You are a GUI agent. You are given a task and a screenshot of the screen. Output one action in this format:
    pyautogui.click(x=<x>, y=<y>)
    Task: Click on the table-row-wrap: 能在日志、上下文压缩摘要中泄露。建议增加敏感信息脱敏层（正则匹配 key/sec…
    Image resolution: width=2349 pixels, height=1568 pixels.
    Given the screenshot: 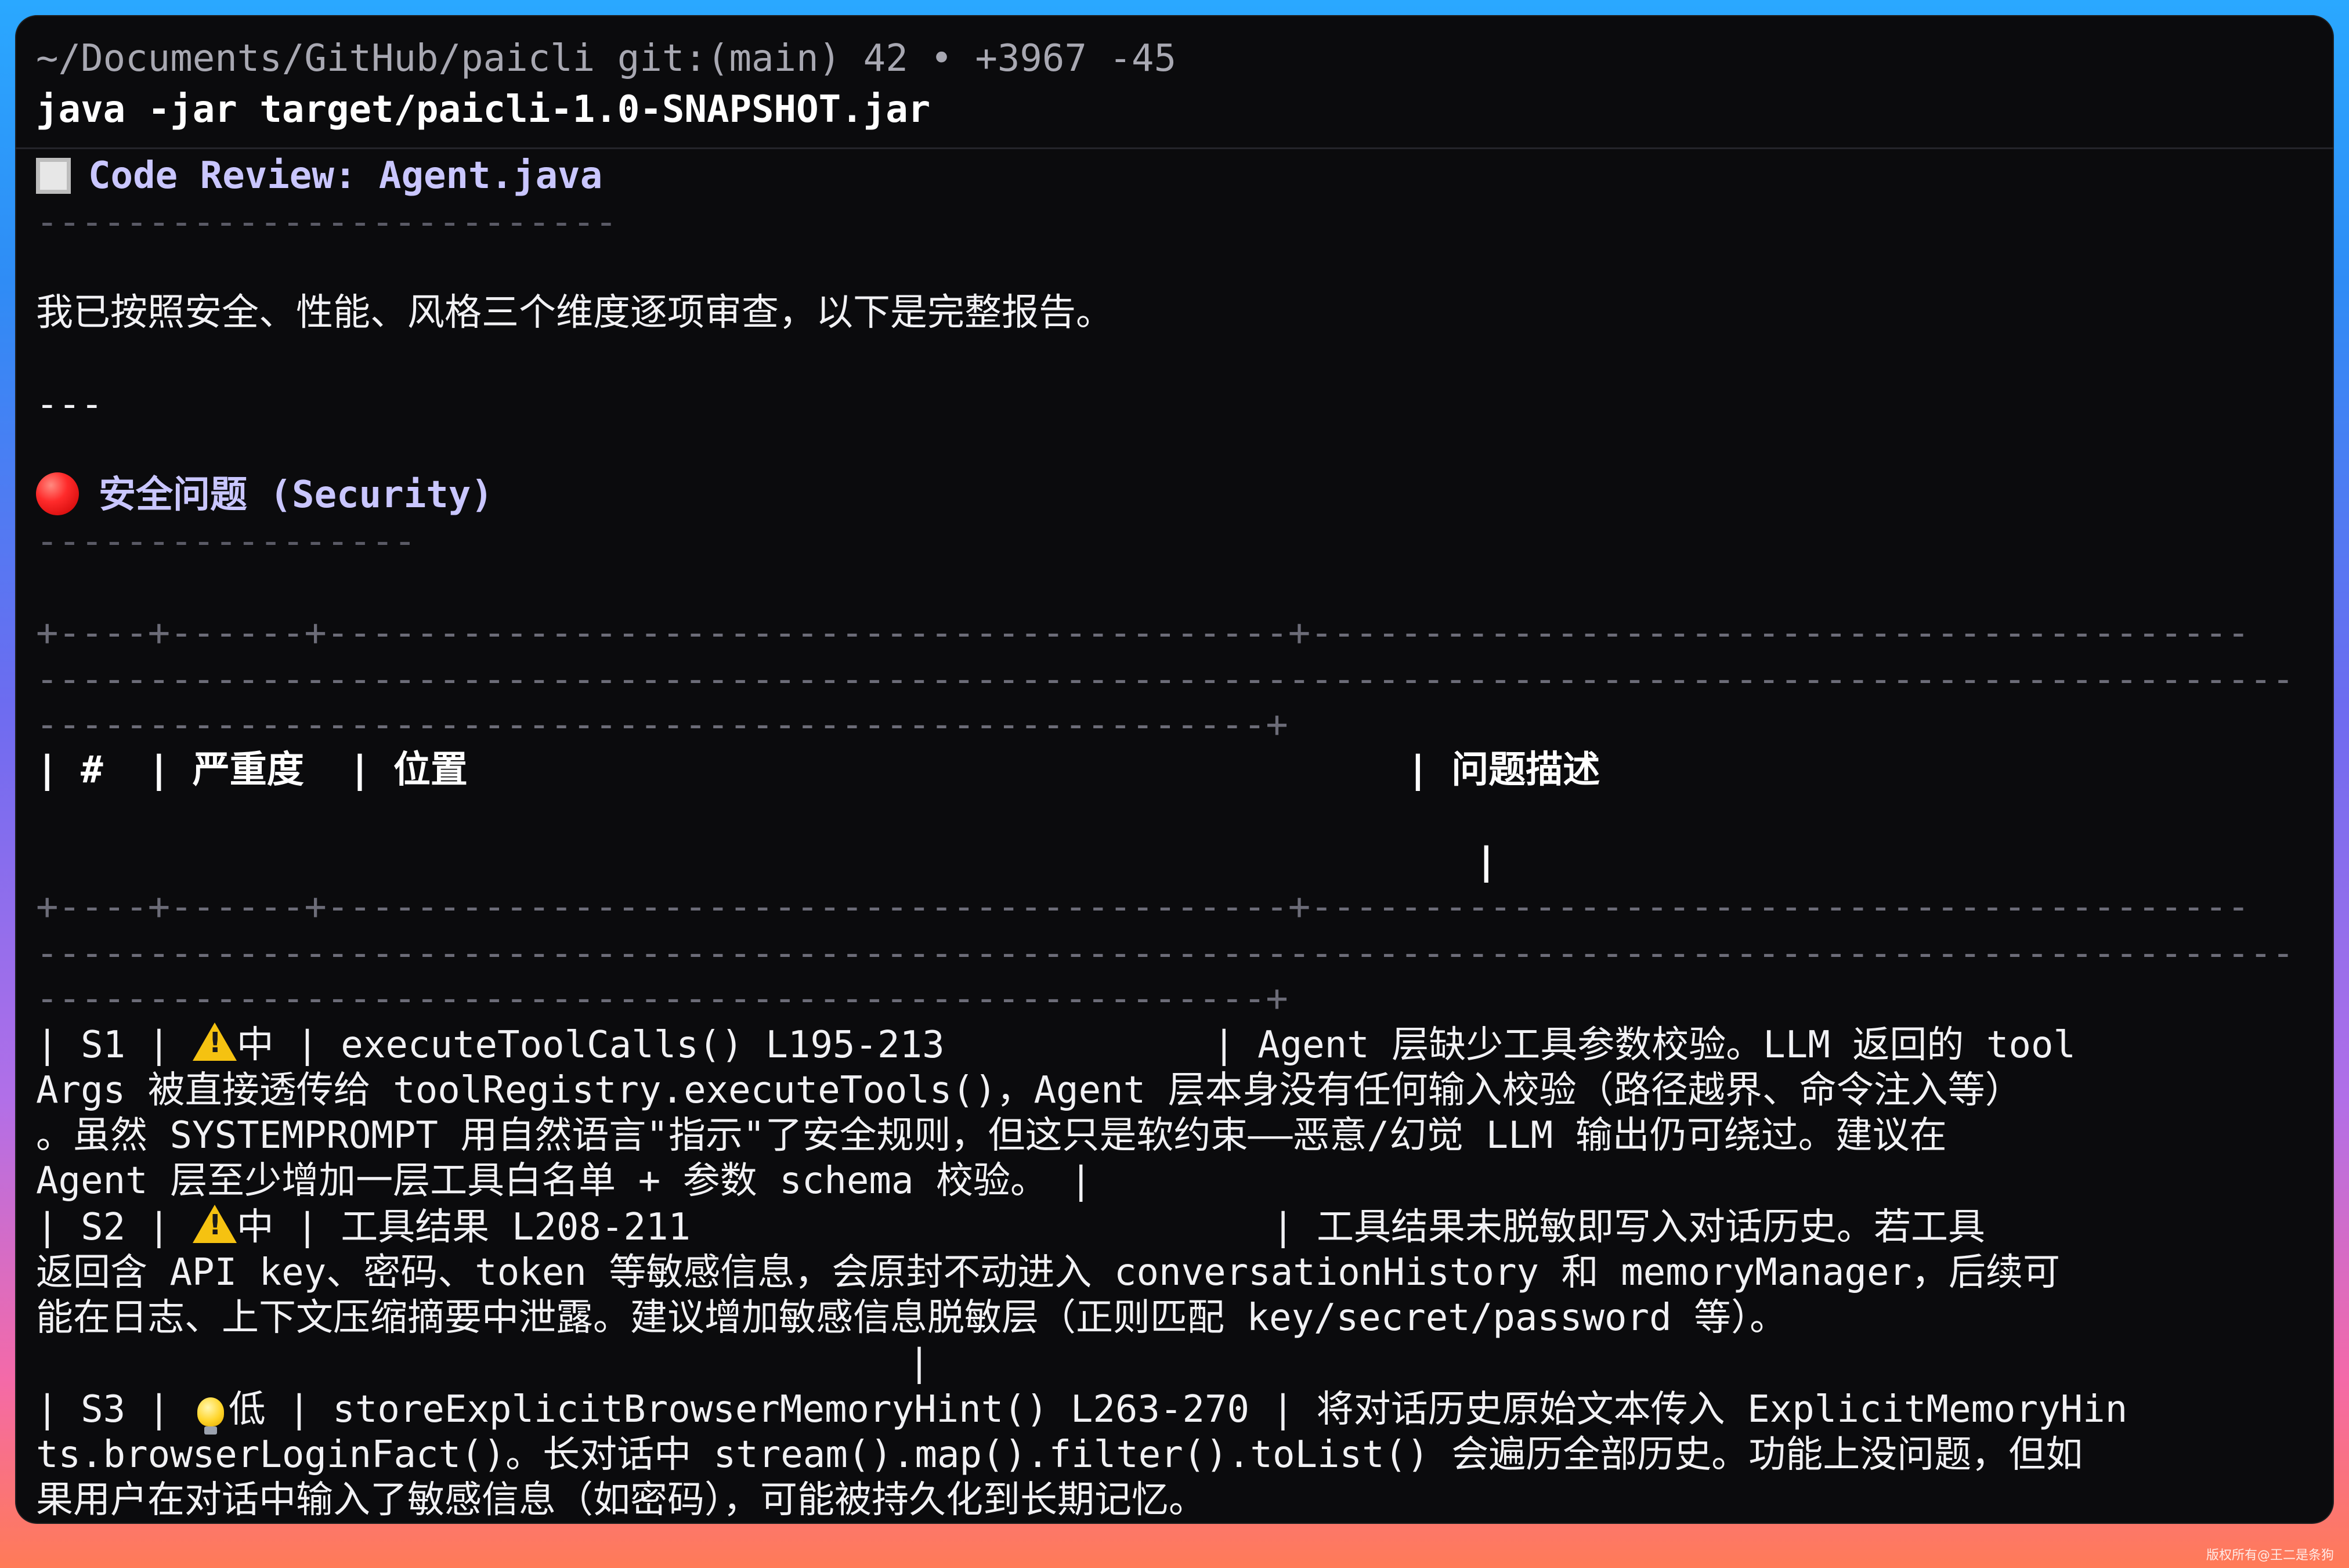 What is the action you would take?
    pyautogui.click(x=911, y=1317)
    